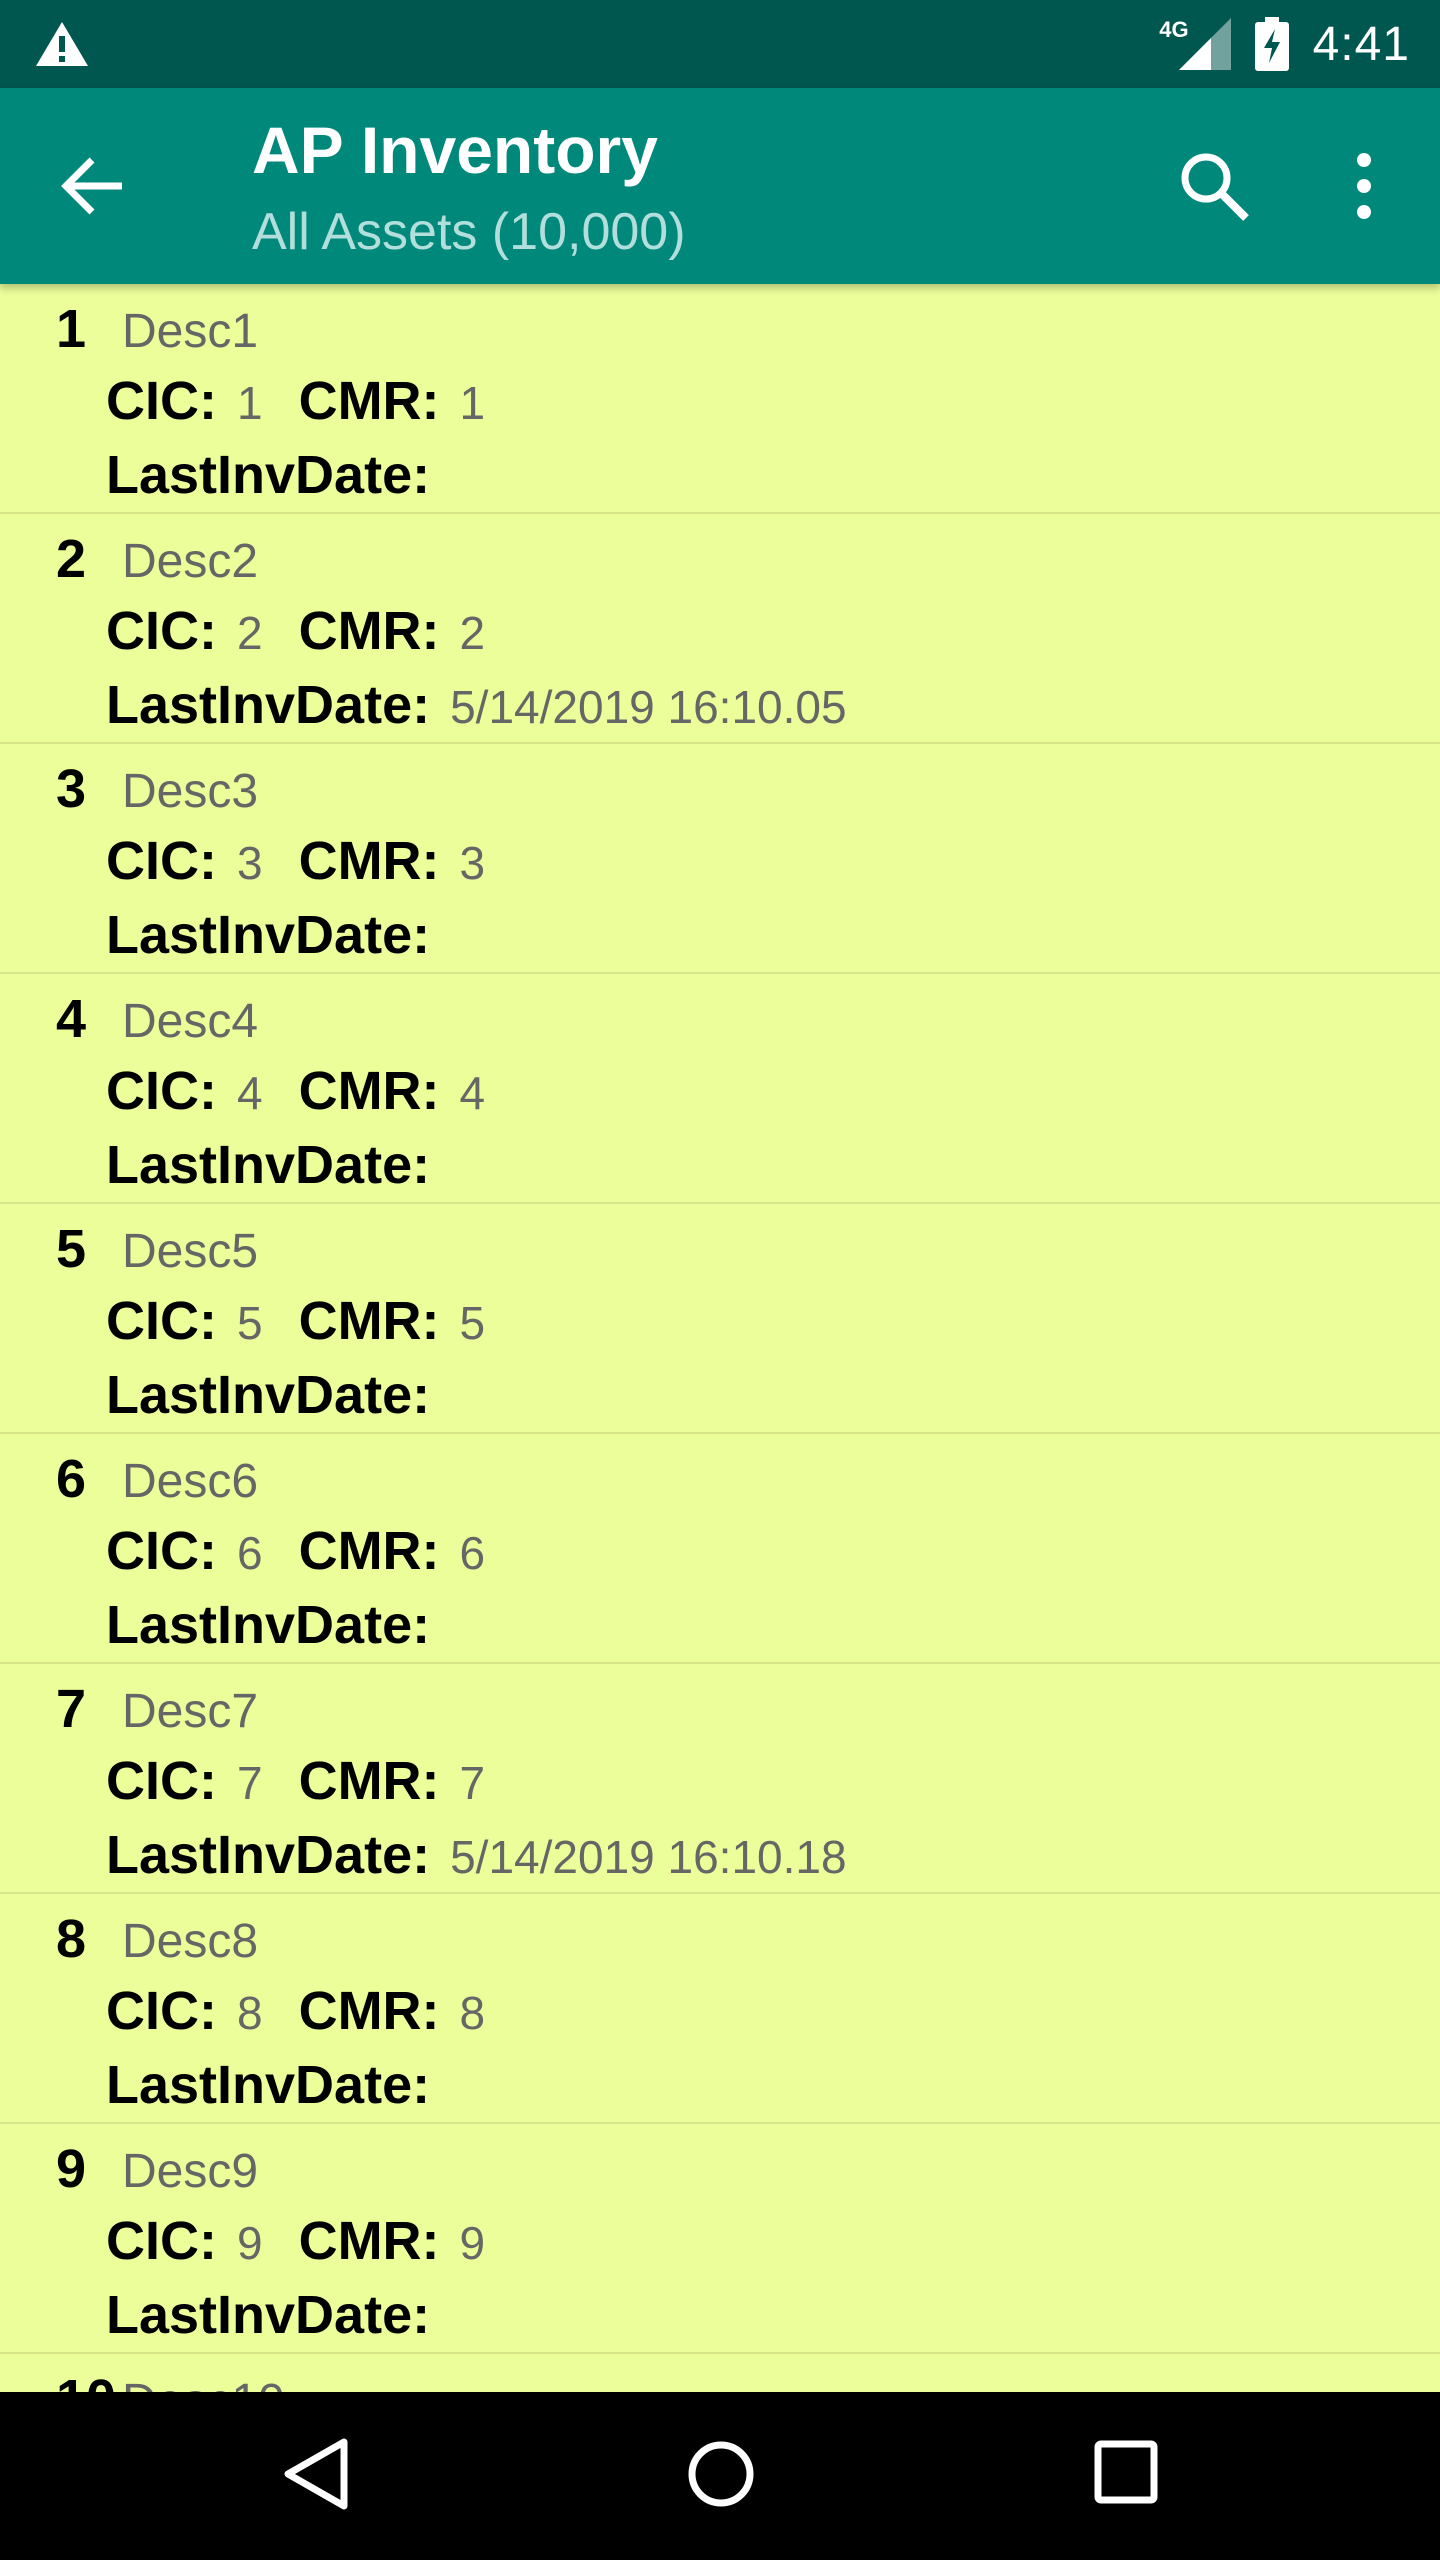 This screenshot has width=1440, height=2560. What do you see at coordinates (249, 1093) in the screenshot?
I see `cic-value: 4` at bounding box center [249, 1093].